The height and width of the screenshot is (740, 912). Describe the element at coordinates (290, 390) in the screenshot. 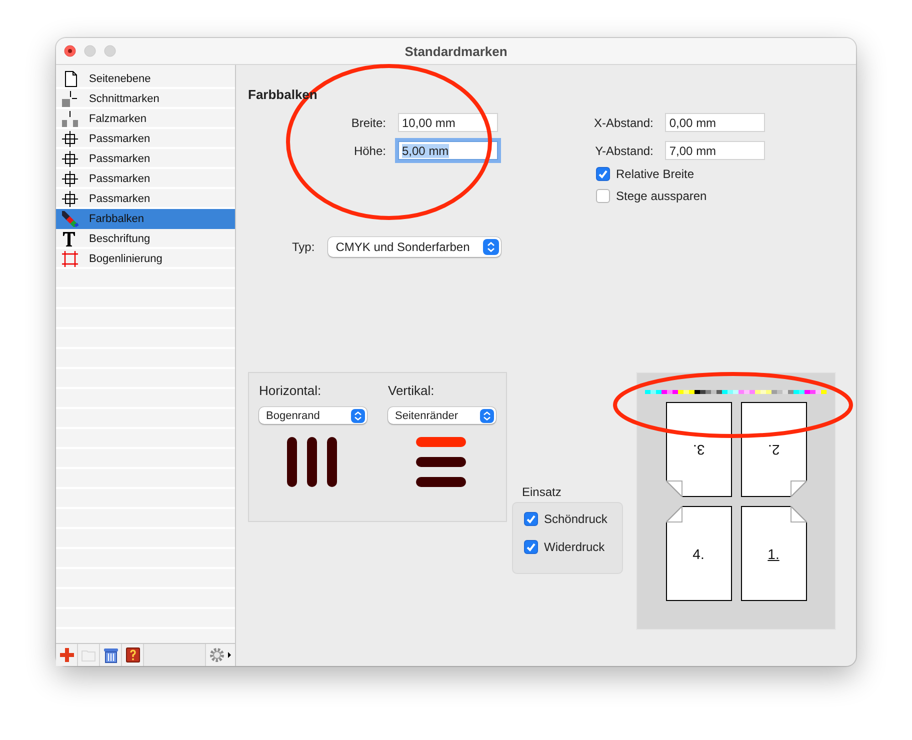

I see `orientation-label: Horizontal:` at that location.